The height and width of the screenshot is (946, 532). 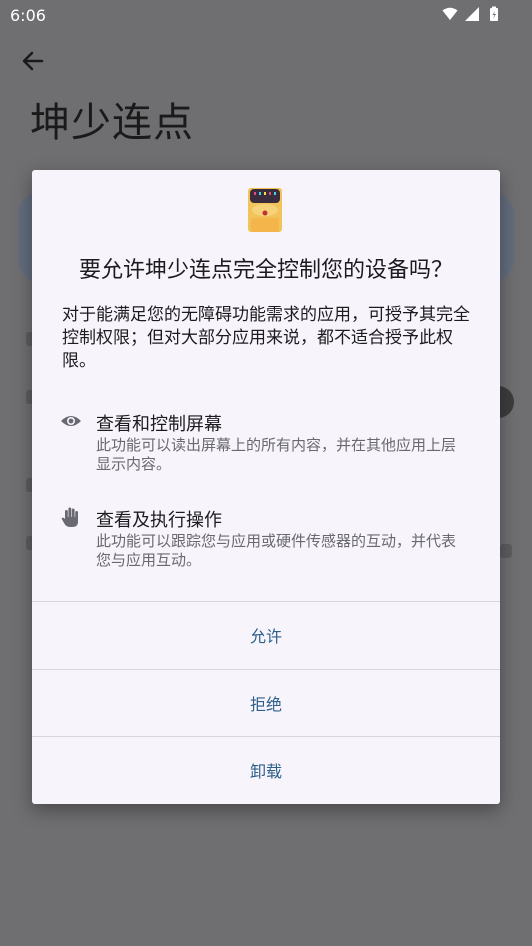 I want to click on deny-button: 拒绝, so click(x=266, y=703).